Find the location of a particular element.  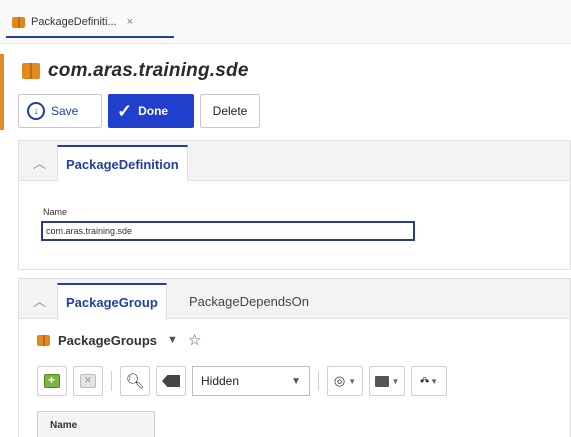

remove-row-button is located at coordinates (88, 381).